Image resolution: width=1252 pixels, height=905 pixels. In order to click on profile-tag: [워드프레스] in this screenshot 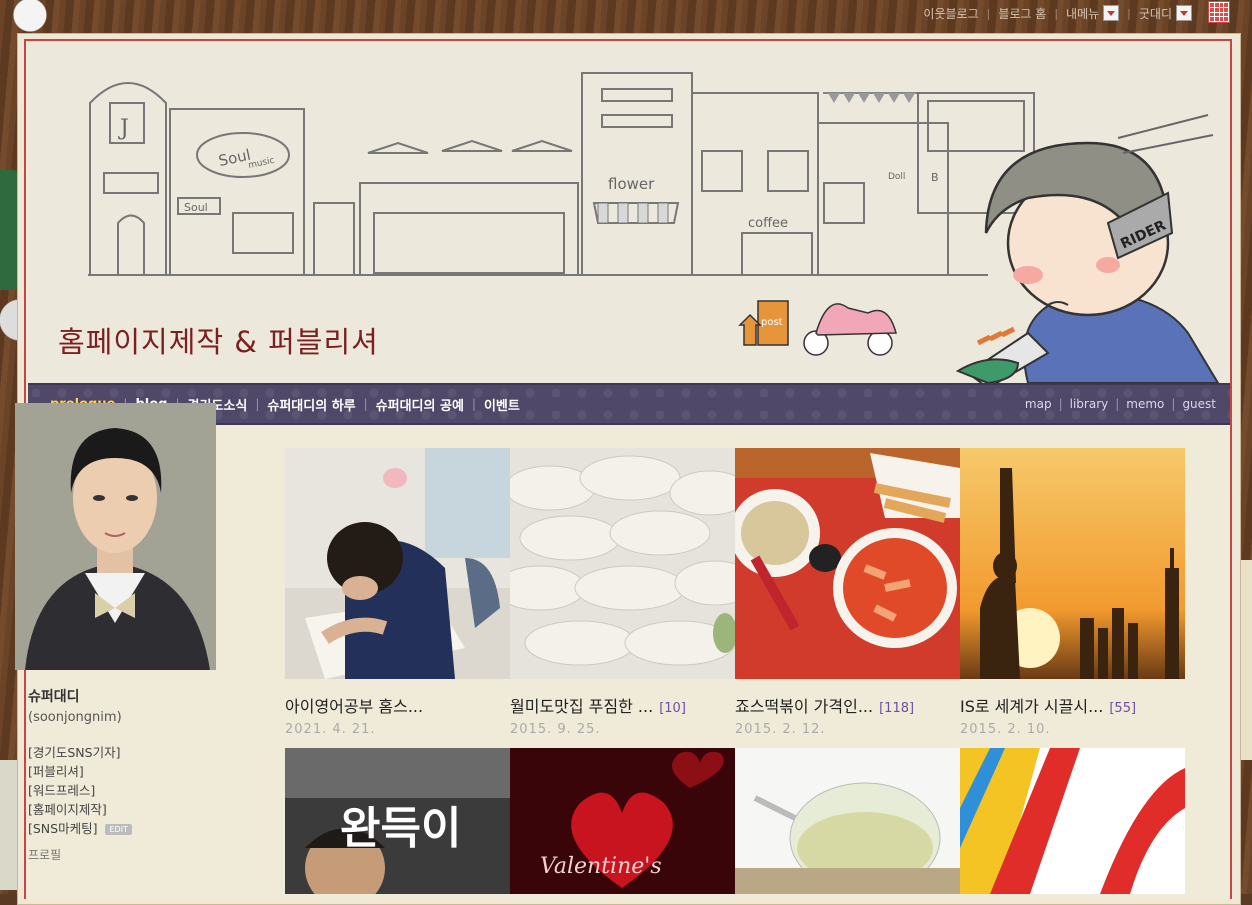, I will do `click(62, 790)`.